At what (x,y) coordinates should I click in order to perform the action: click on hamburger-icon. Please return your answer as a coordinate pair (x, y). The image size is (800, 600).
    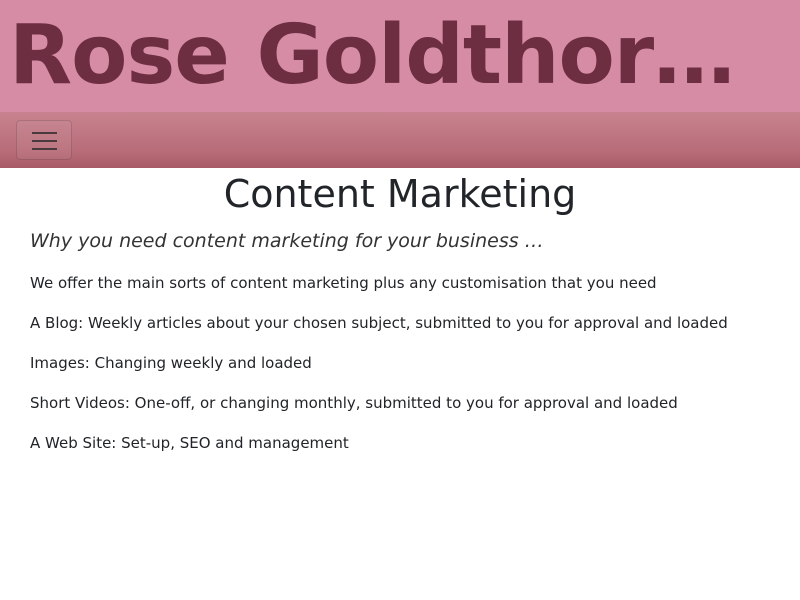
    Looking at the image, I should click on (44, 141).